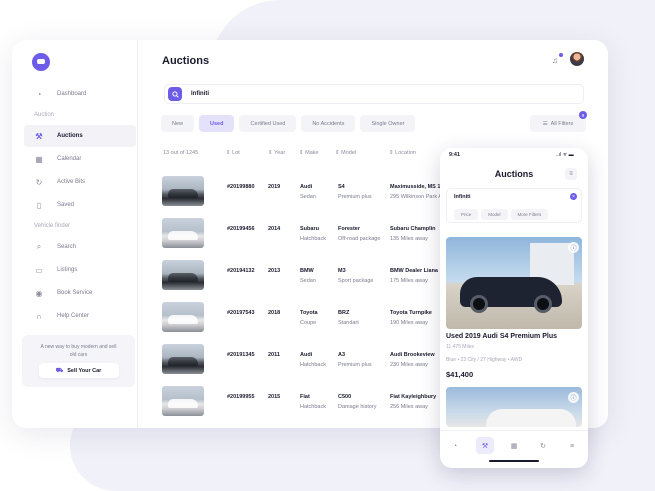  Describe the element at coordinates (80, 270) in the screenshot. I see `sidebar-item-listings: ▭ Listings` at that location.